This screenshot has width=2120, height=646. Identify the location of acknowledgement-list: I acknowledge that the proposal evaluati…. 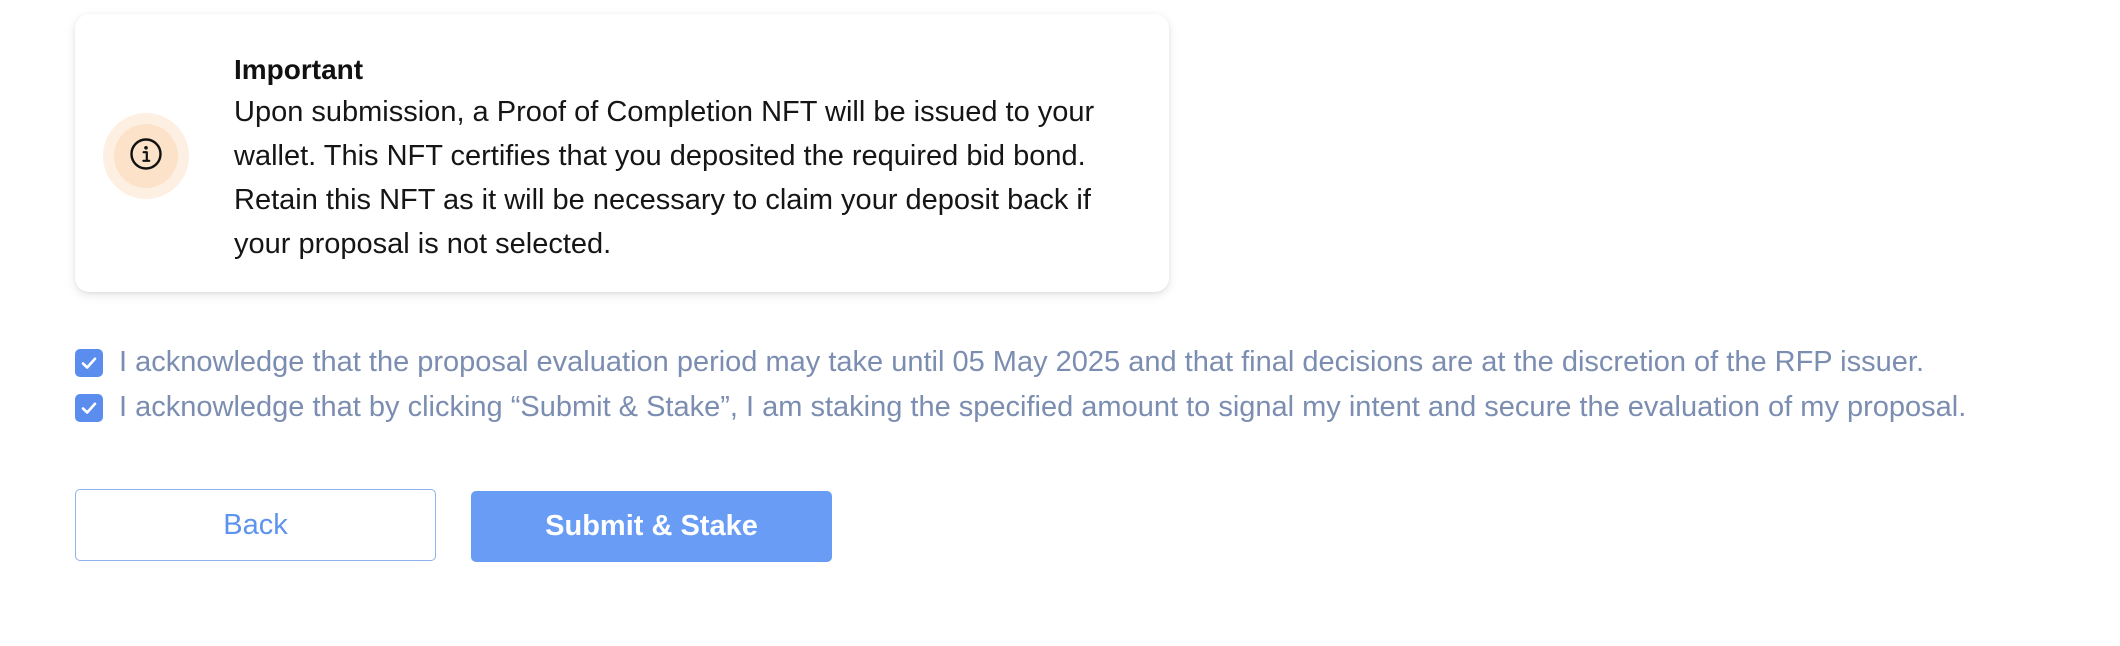
(1020, 385).